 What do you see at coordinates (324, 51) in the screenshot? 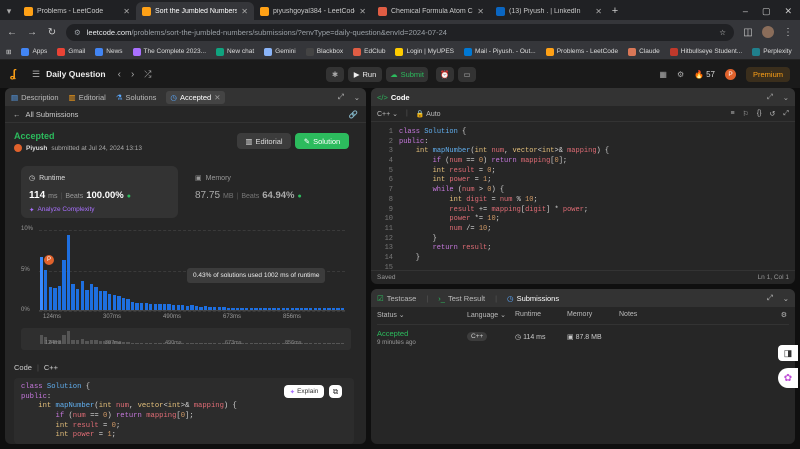
I see `bookmark-item: Blackbox` at bounding box center [324, 51].